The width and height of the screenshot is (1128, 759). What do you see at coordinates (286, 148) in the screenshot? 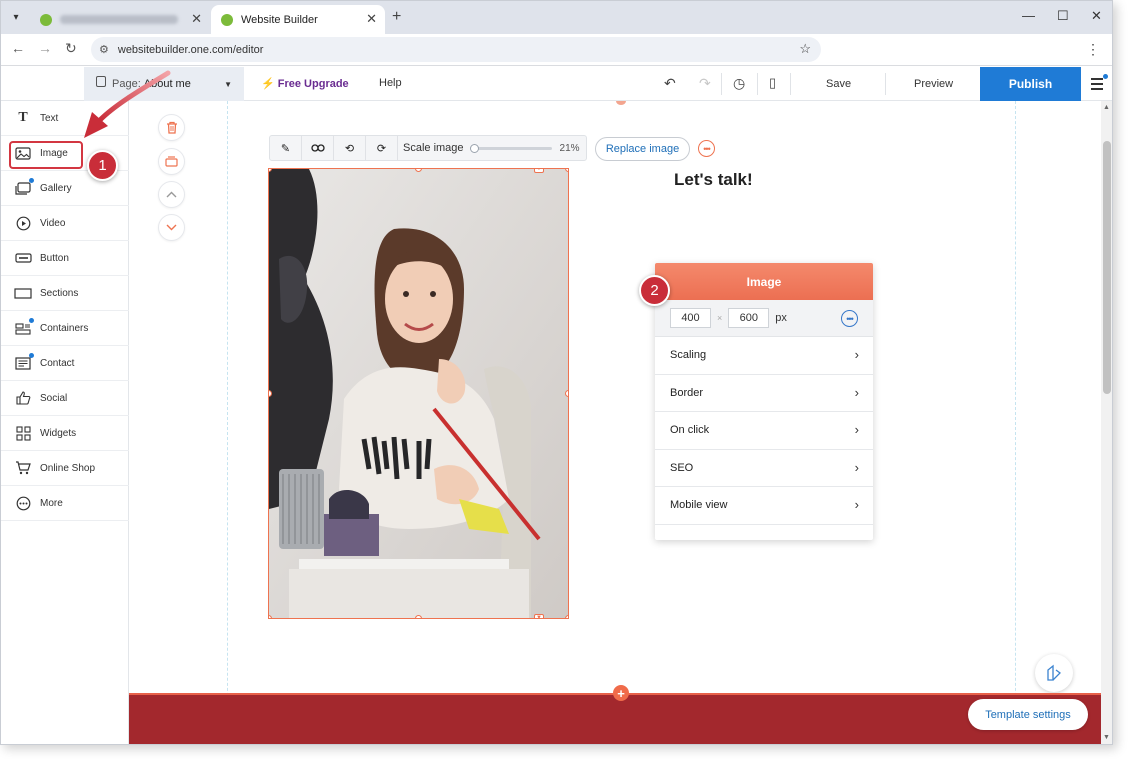
I see `edit-pencil-icon: ✎` at bounding box center [286, 148].